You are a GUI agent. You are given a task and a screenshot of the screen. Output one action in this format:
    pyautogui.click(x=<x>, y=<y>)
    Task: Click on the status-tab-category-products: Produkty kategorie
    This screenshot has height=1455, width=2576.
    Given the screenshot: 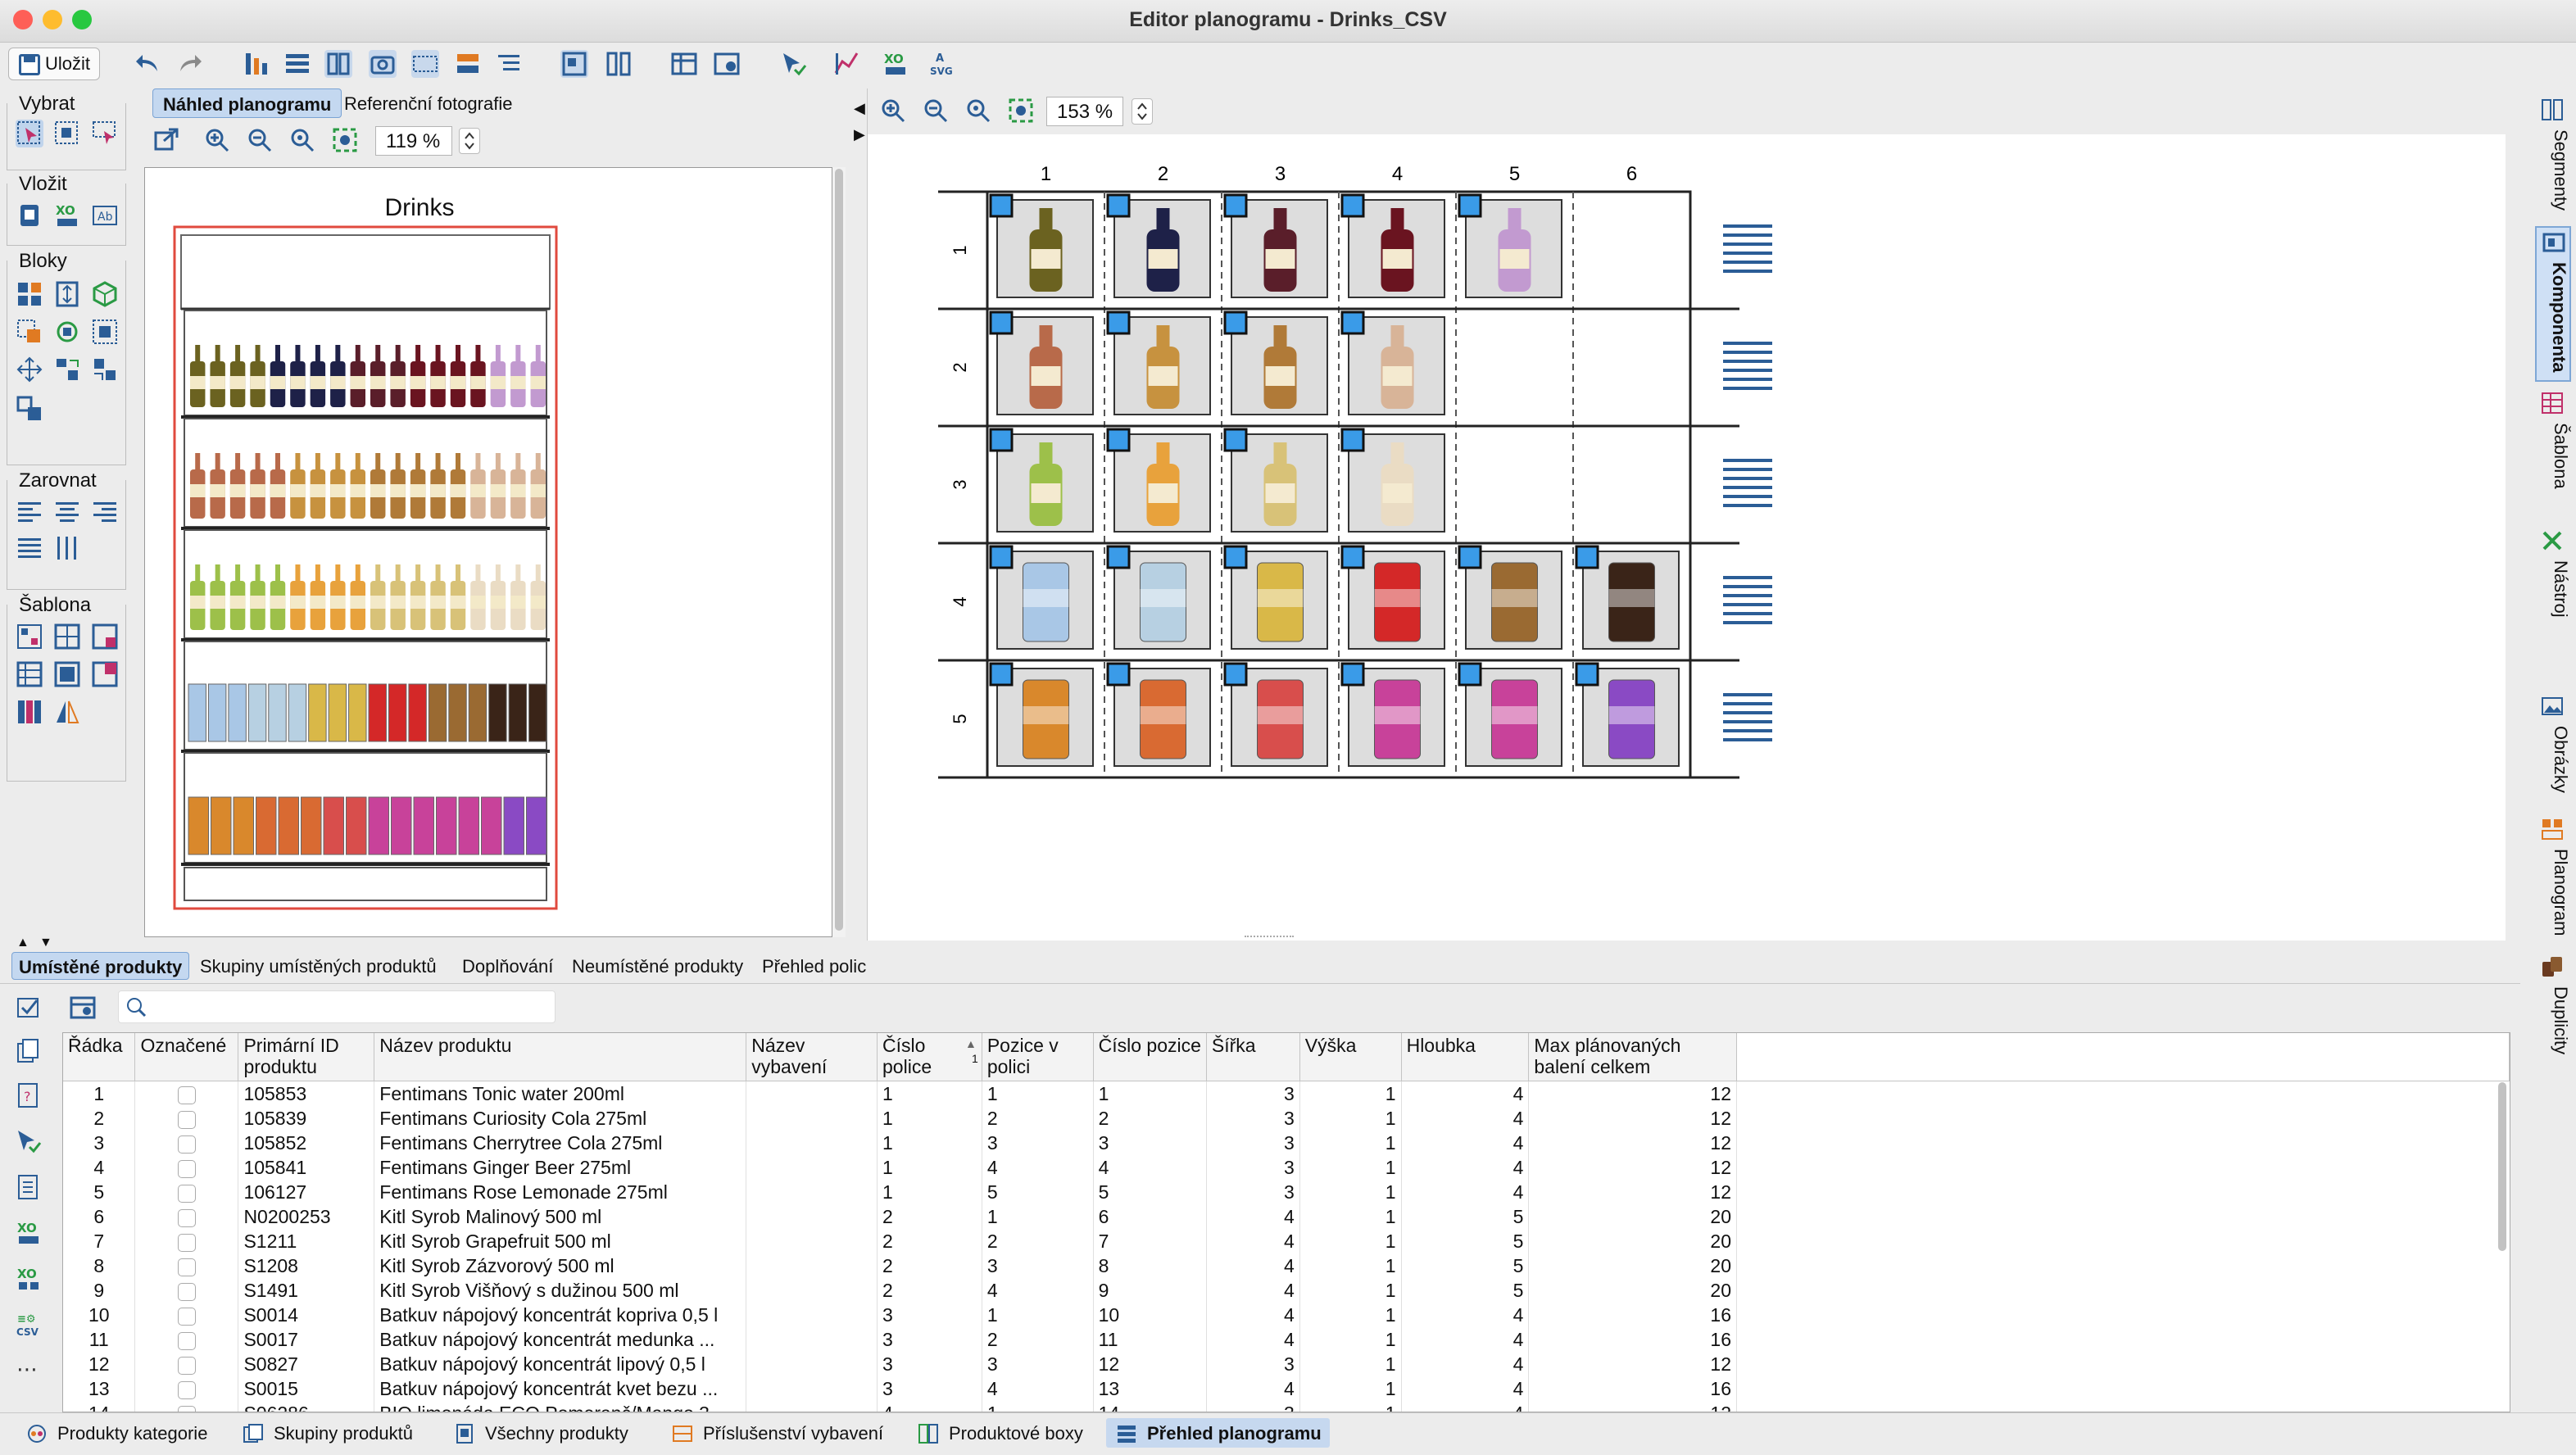 What is the action you would take?
    pyautogui.click(x=116, y=1433)
    